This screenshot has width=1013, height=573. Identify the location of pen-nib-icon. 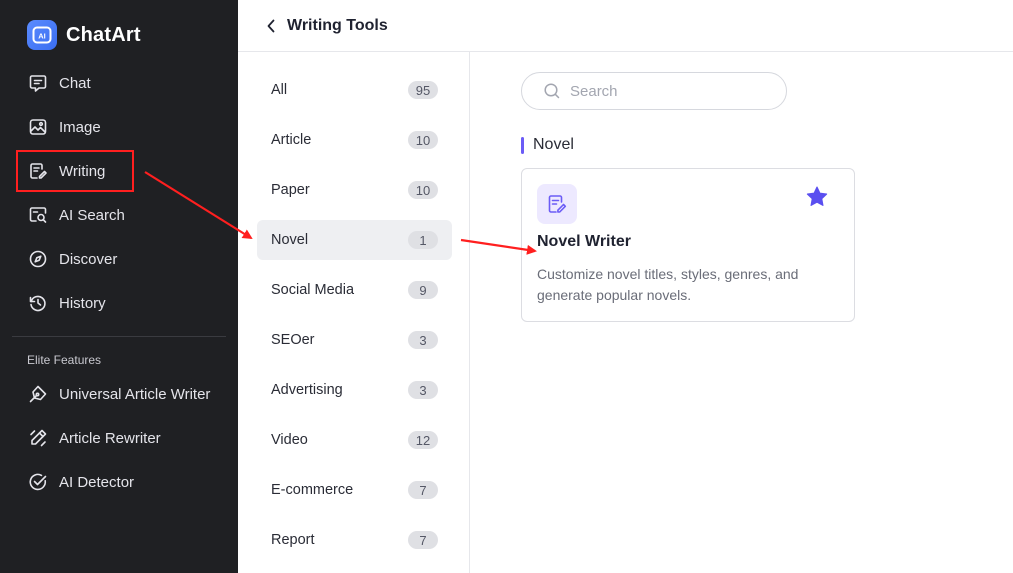
(38, 394).